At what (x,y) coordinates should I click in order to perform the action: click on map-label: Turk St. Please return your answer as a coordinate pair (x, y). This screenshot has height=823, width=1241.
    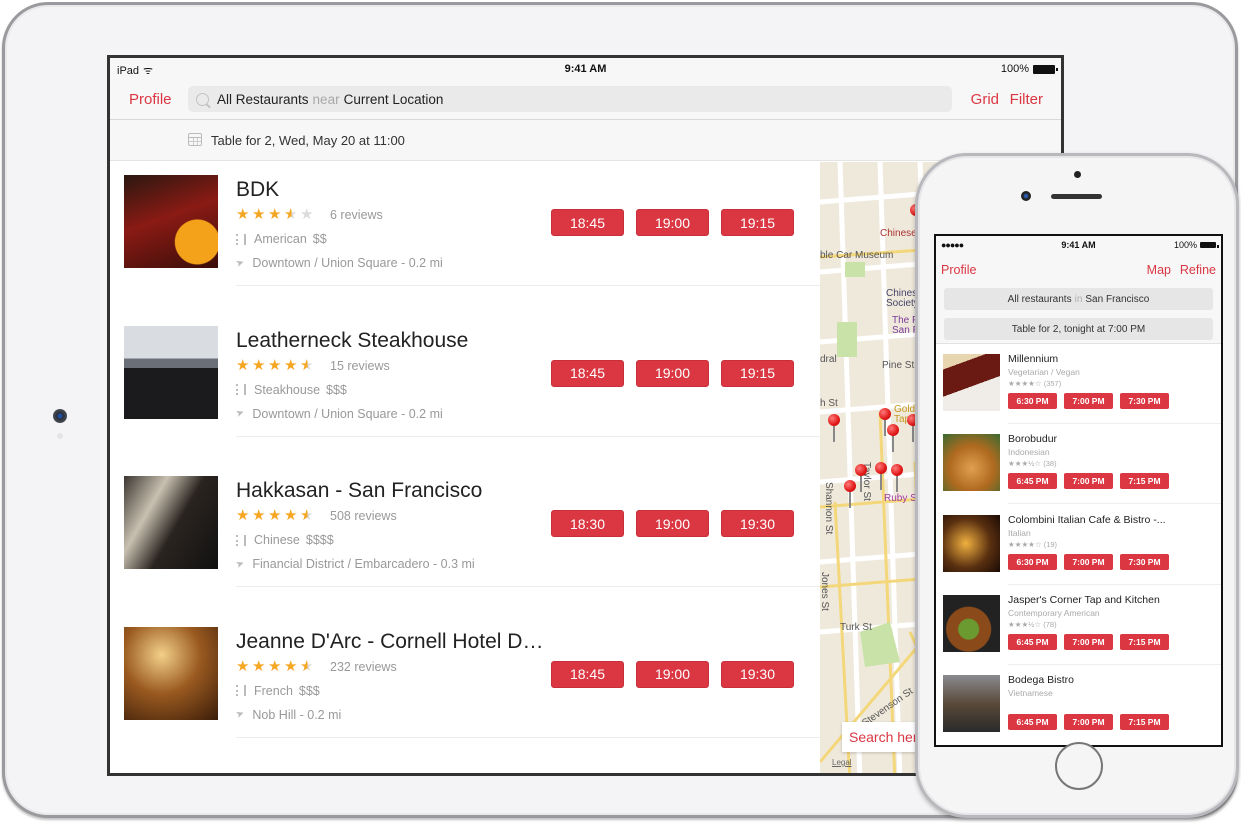
    Looking at the image, I should click on (856, 627).